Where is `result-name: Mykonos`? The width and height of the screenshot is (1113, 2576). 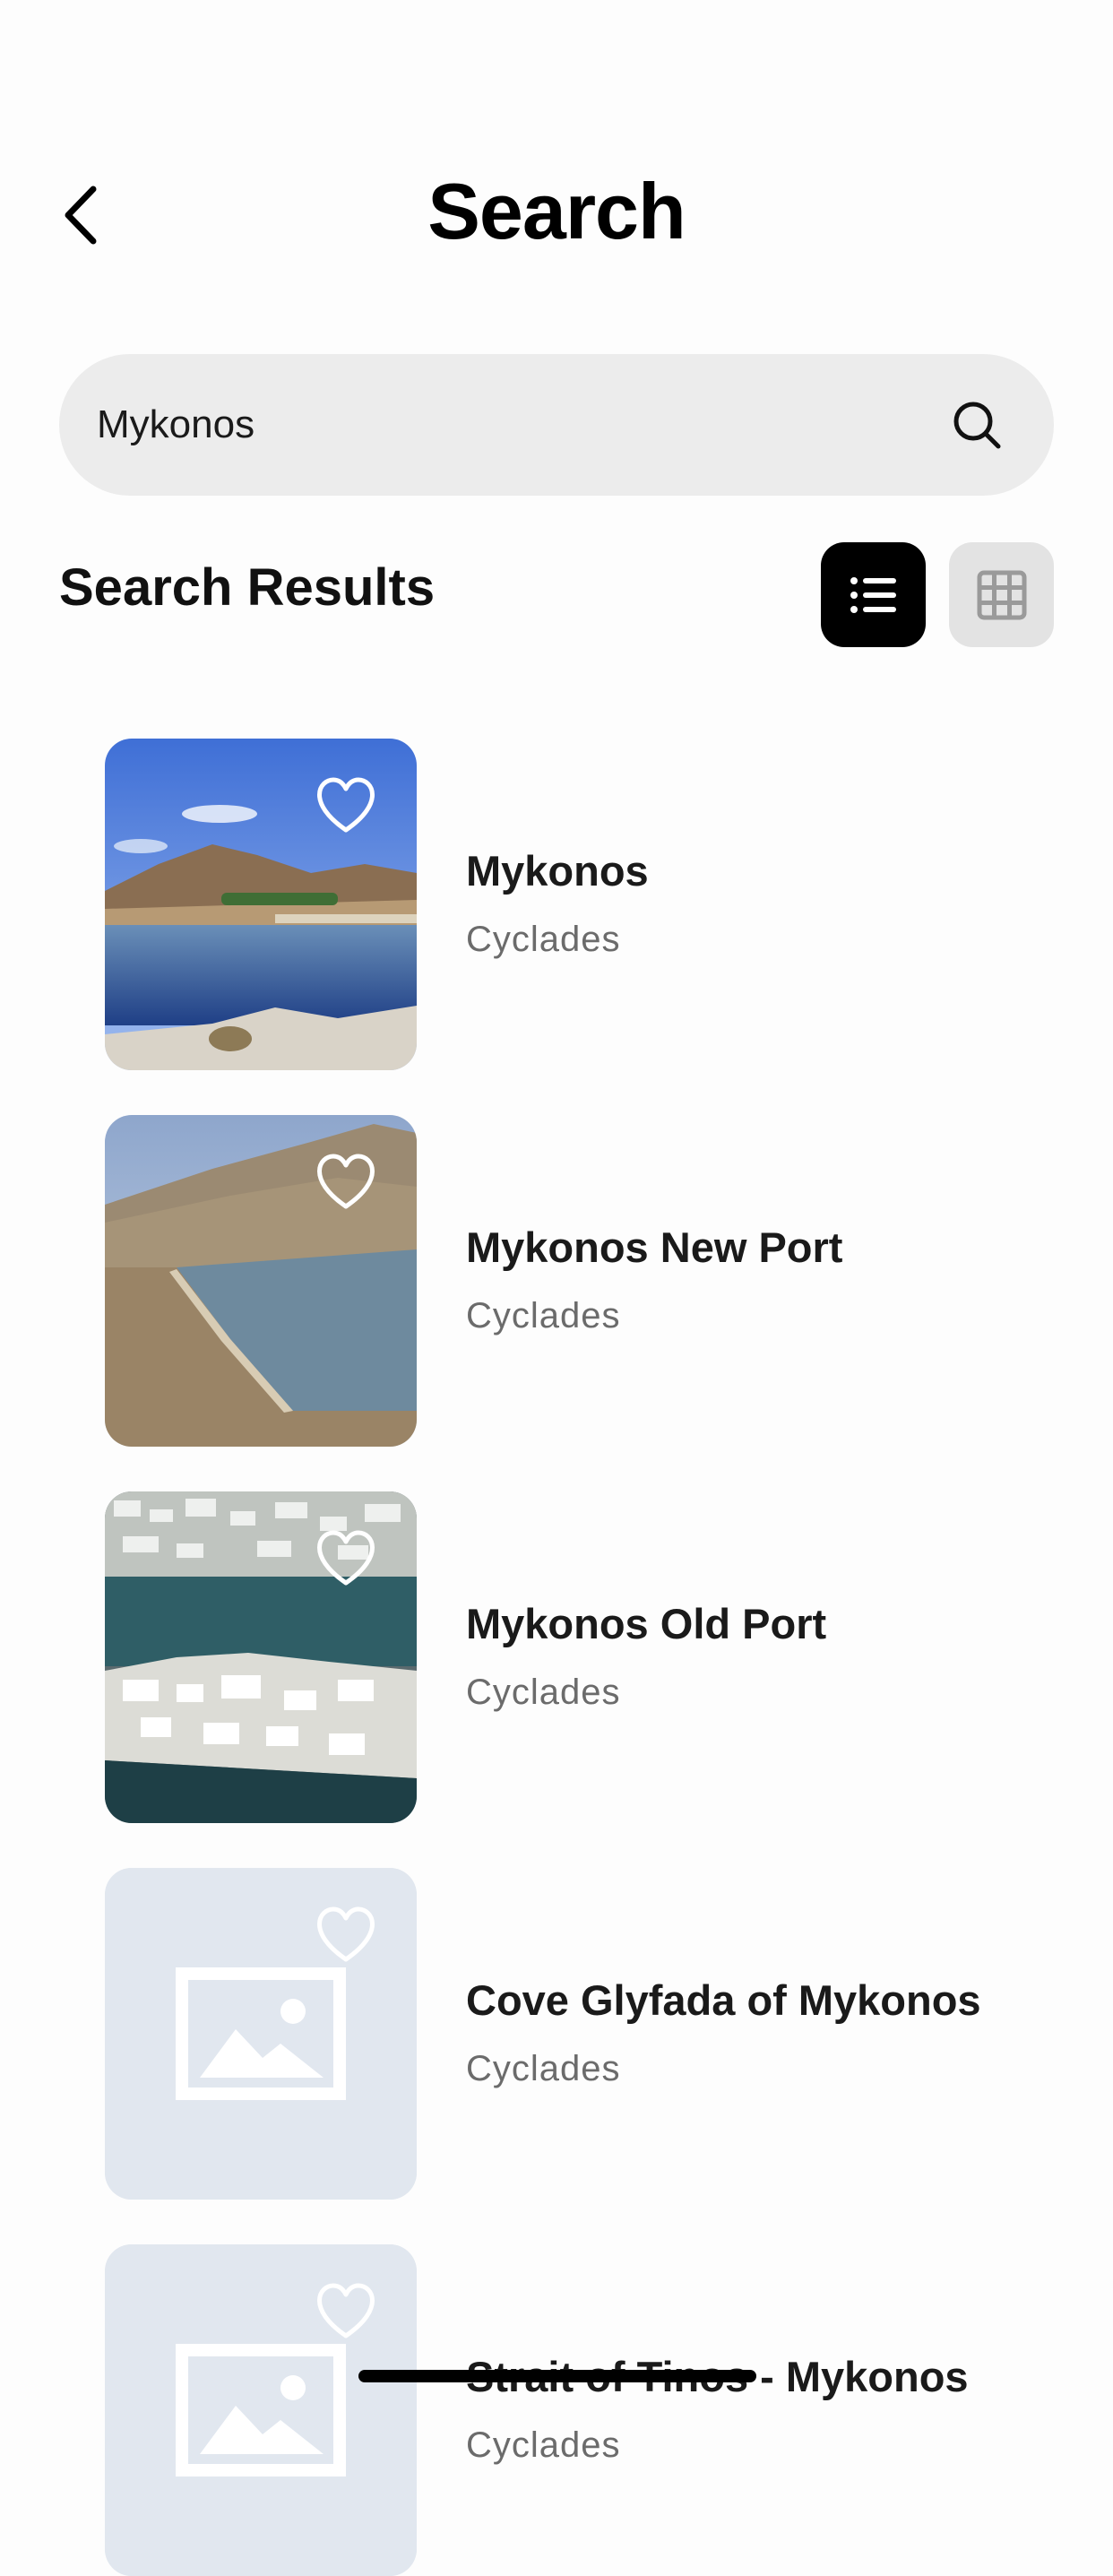
result-name: Mykonos is located at coordinates (557, 871).